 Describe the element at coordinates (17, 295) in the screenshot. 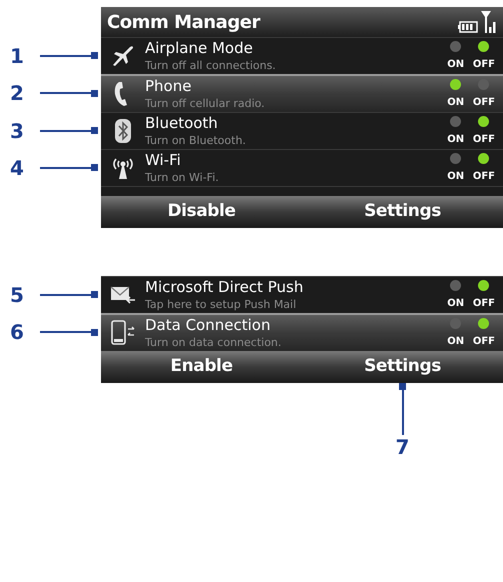

I see `callout-number: 5` at that location.